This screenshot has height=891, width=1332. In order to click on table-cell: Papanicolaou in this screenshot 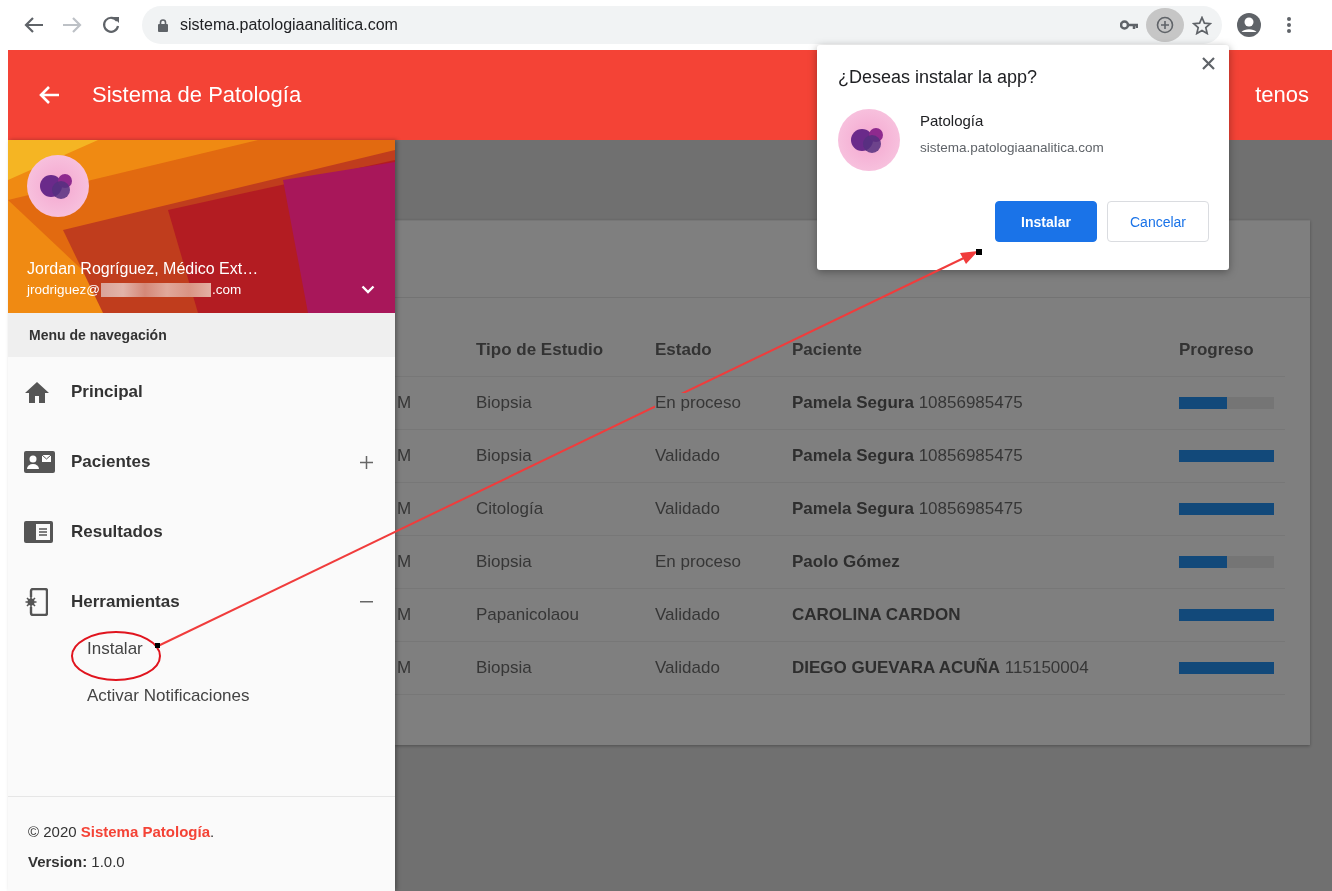, I will do `click(565, 615)`.